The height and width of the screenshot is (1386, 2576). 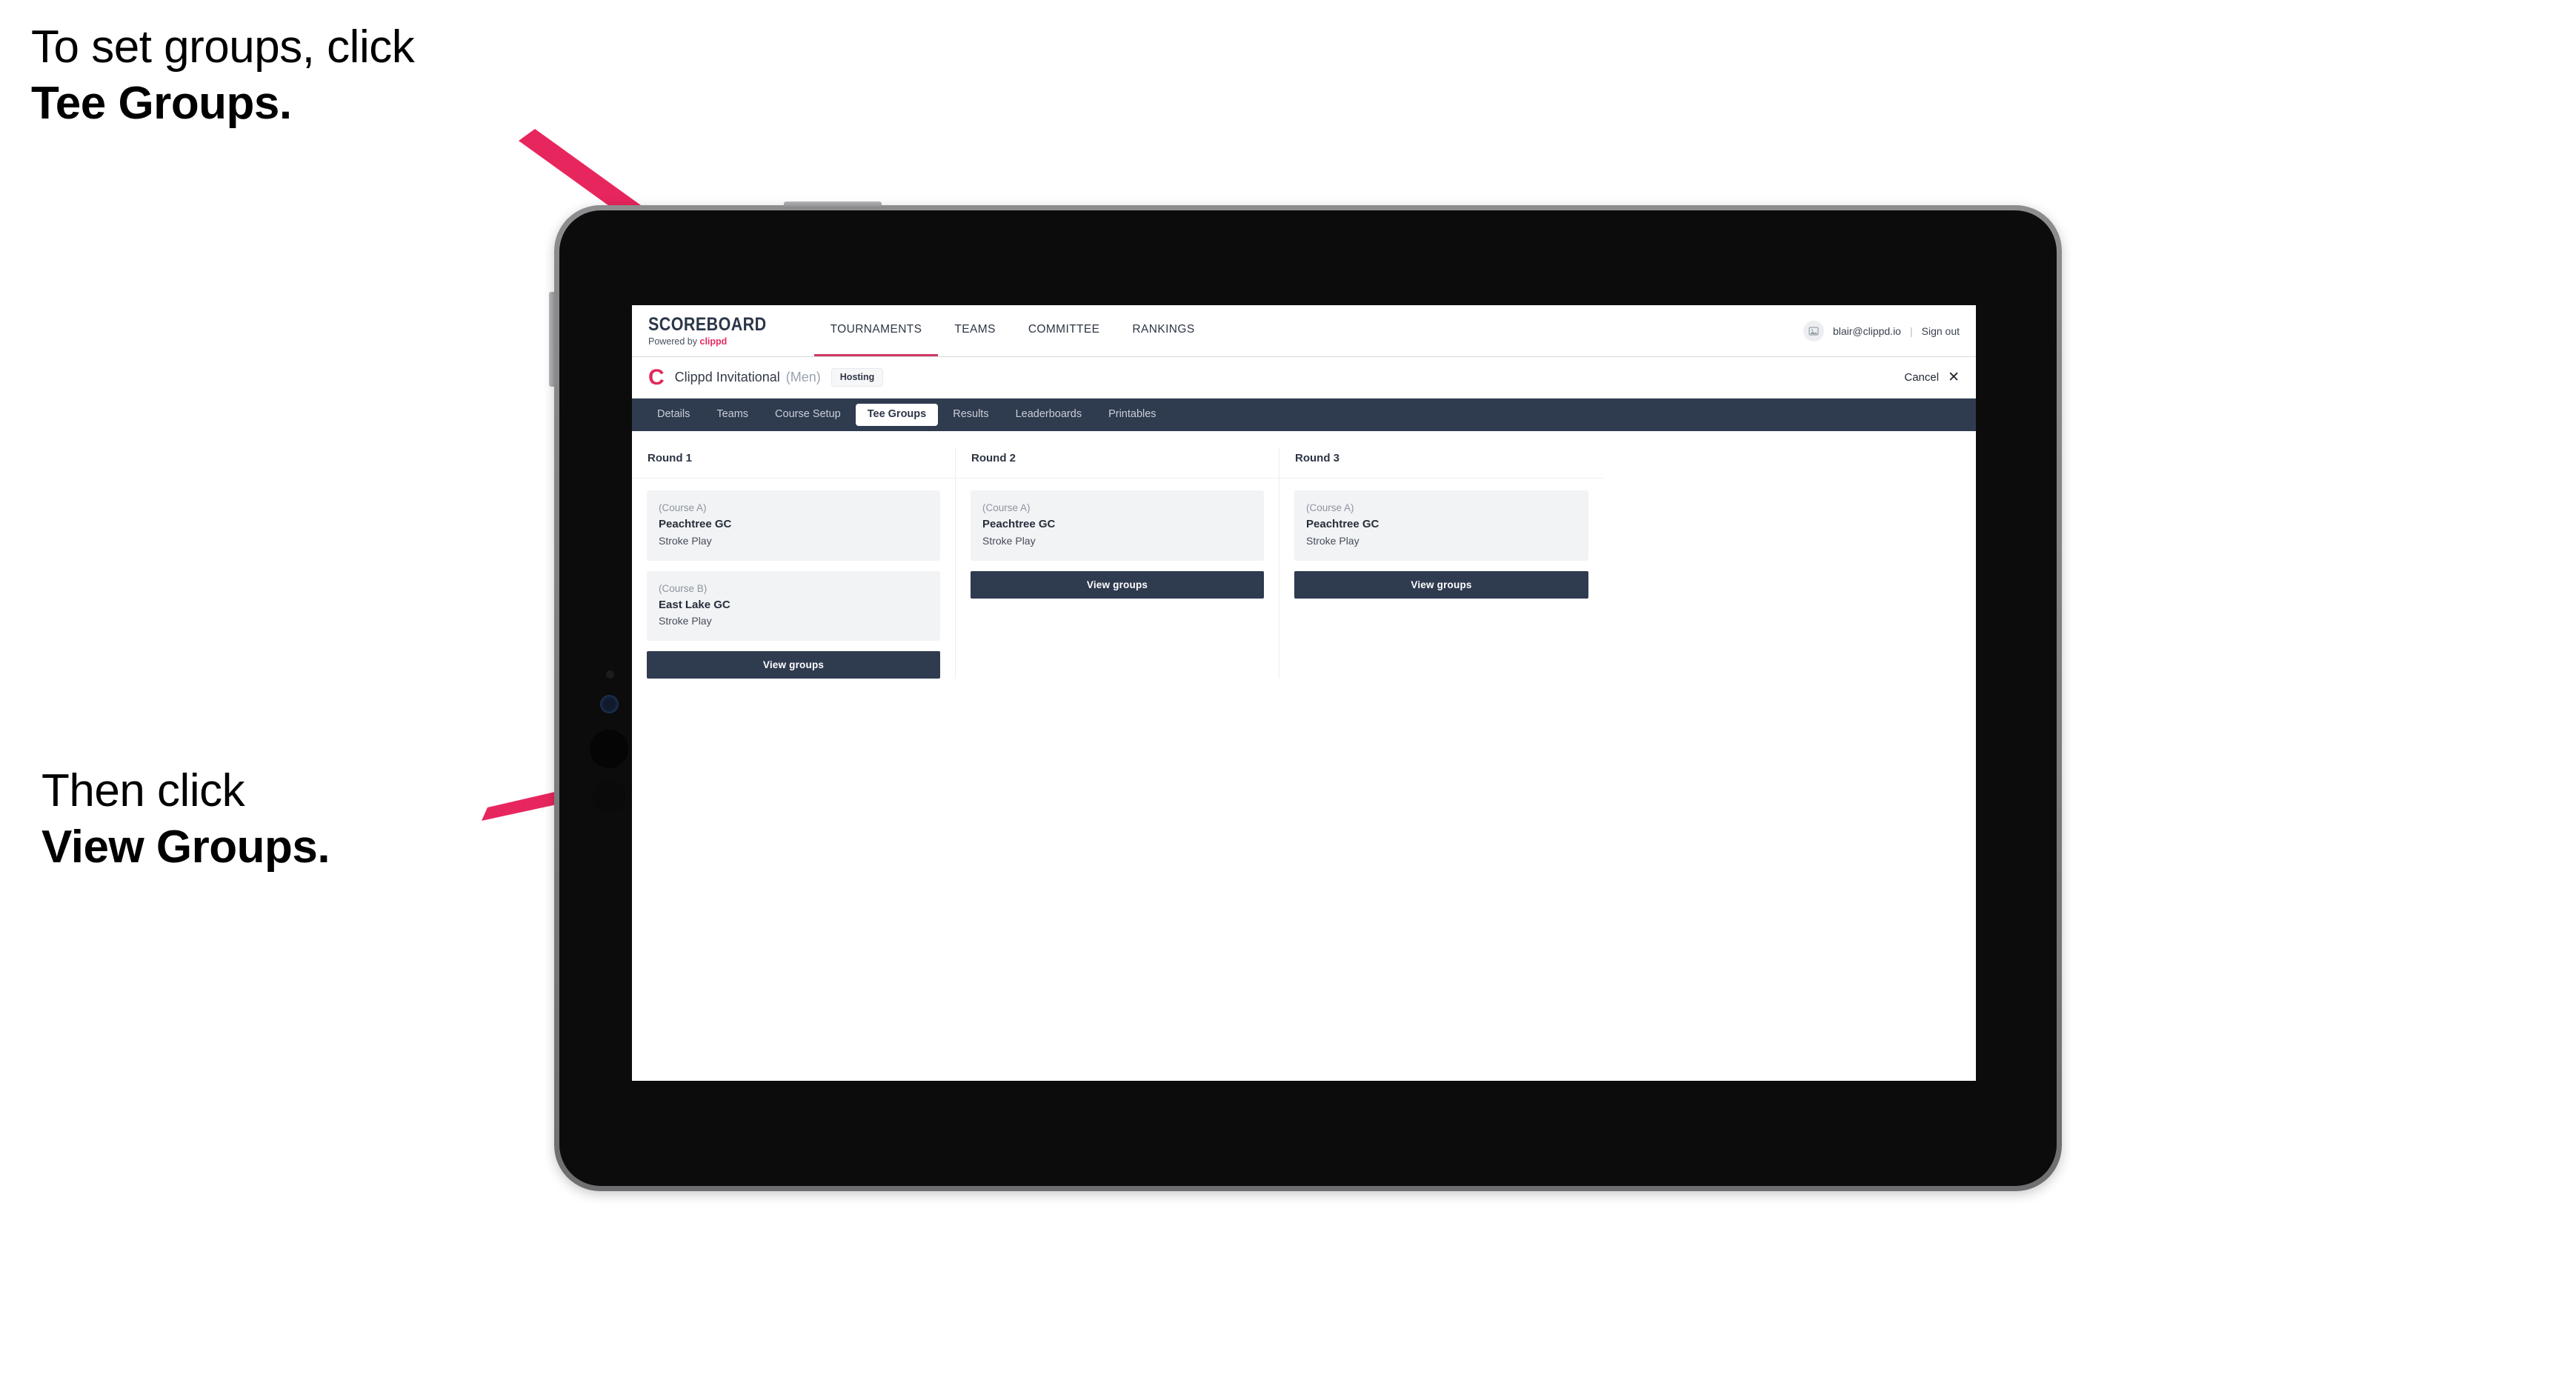 I want to click on round-3-divider, so click(x=1441, y=479).